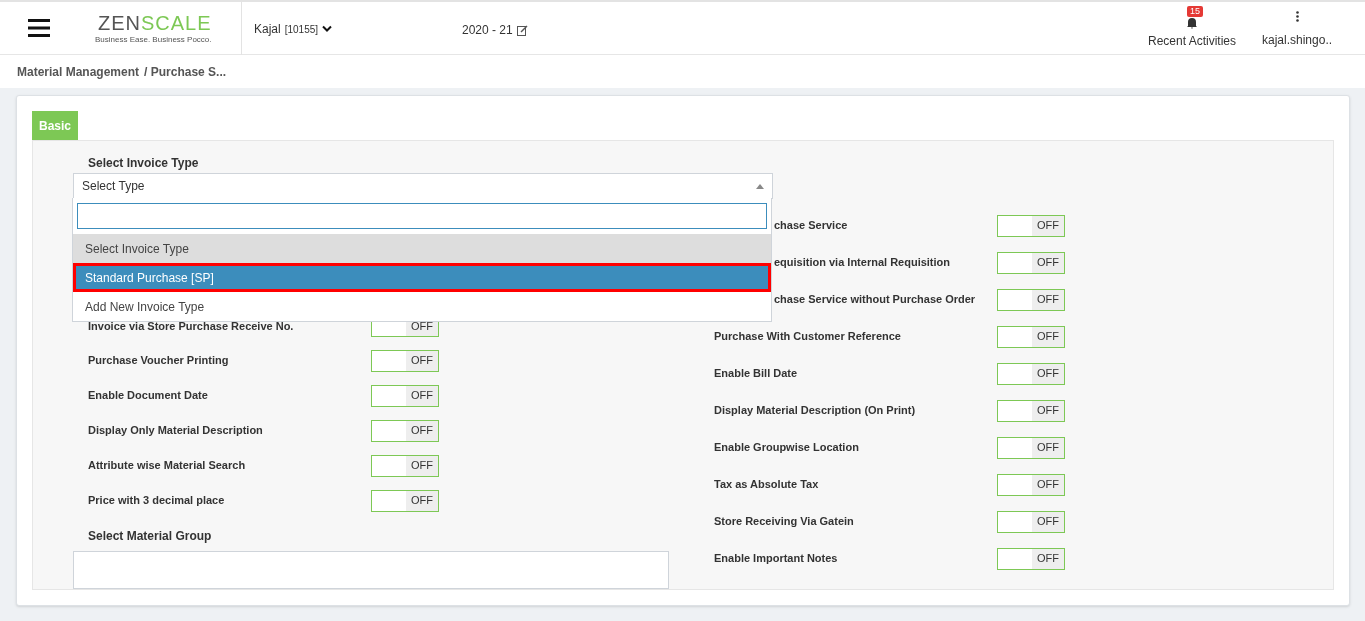  I want to click on financial-year: 2020 - 21, so click(487, 30).